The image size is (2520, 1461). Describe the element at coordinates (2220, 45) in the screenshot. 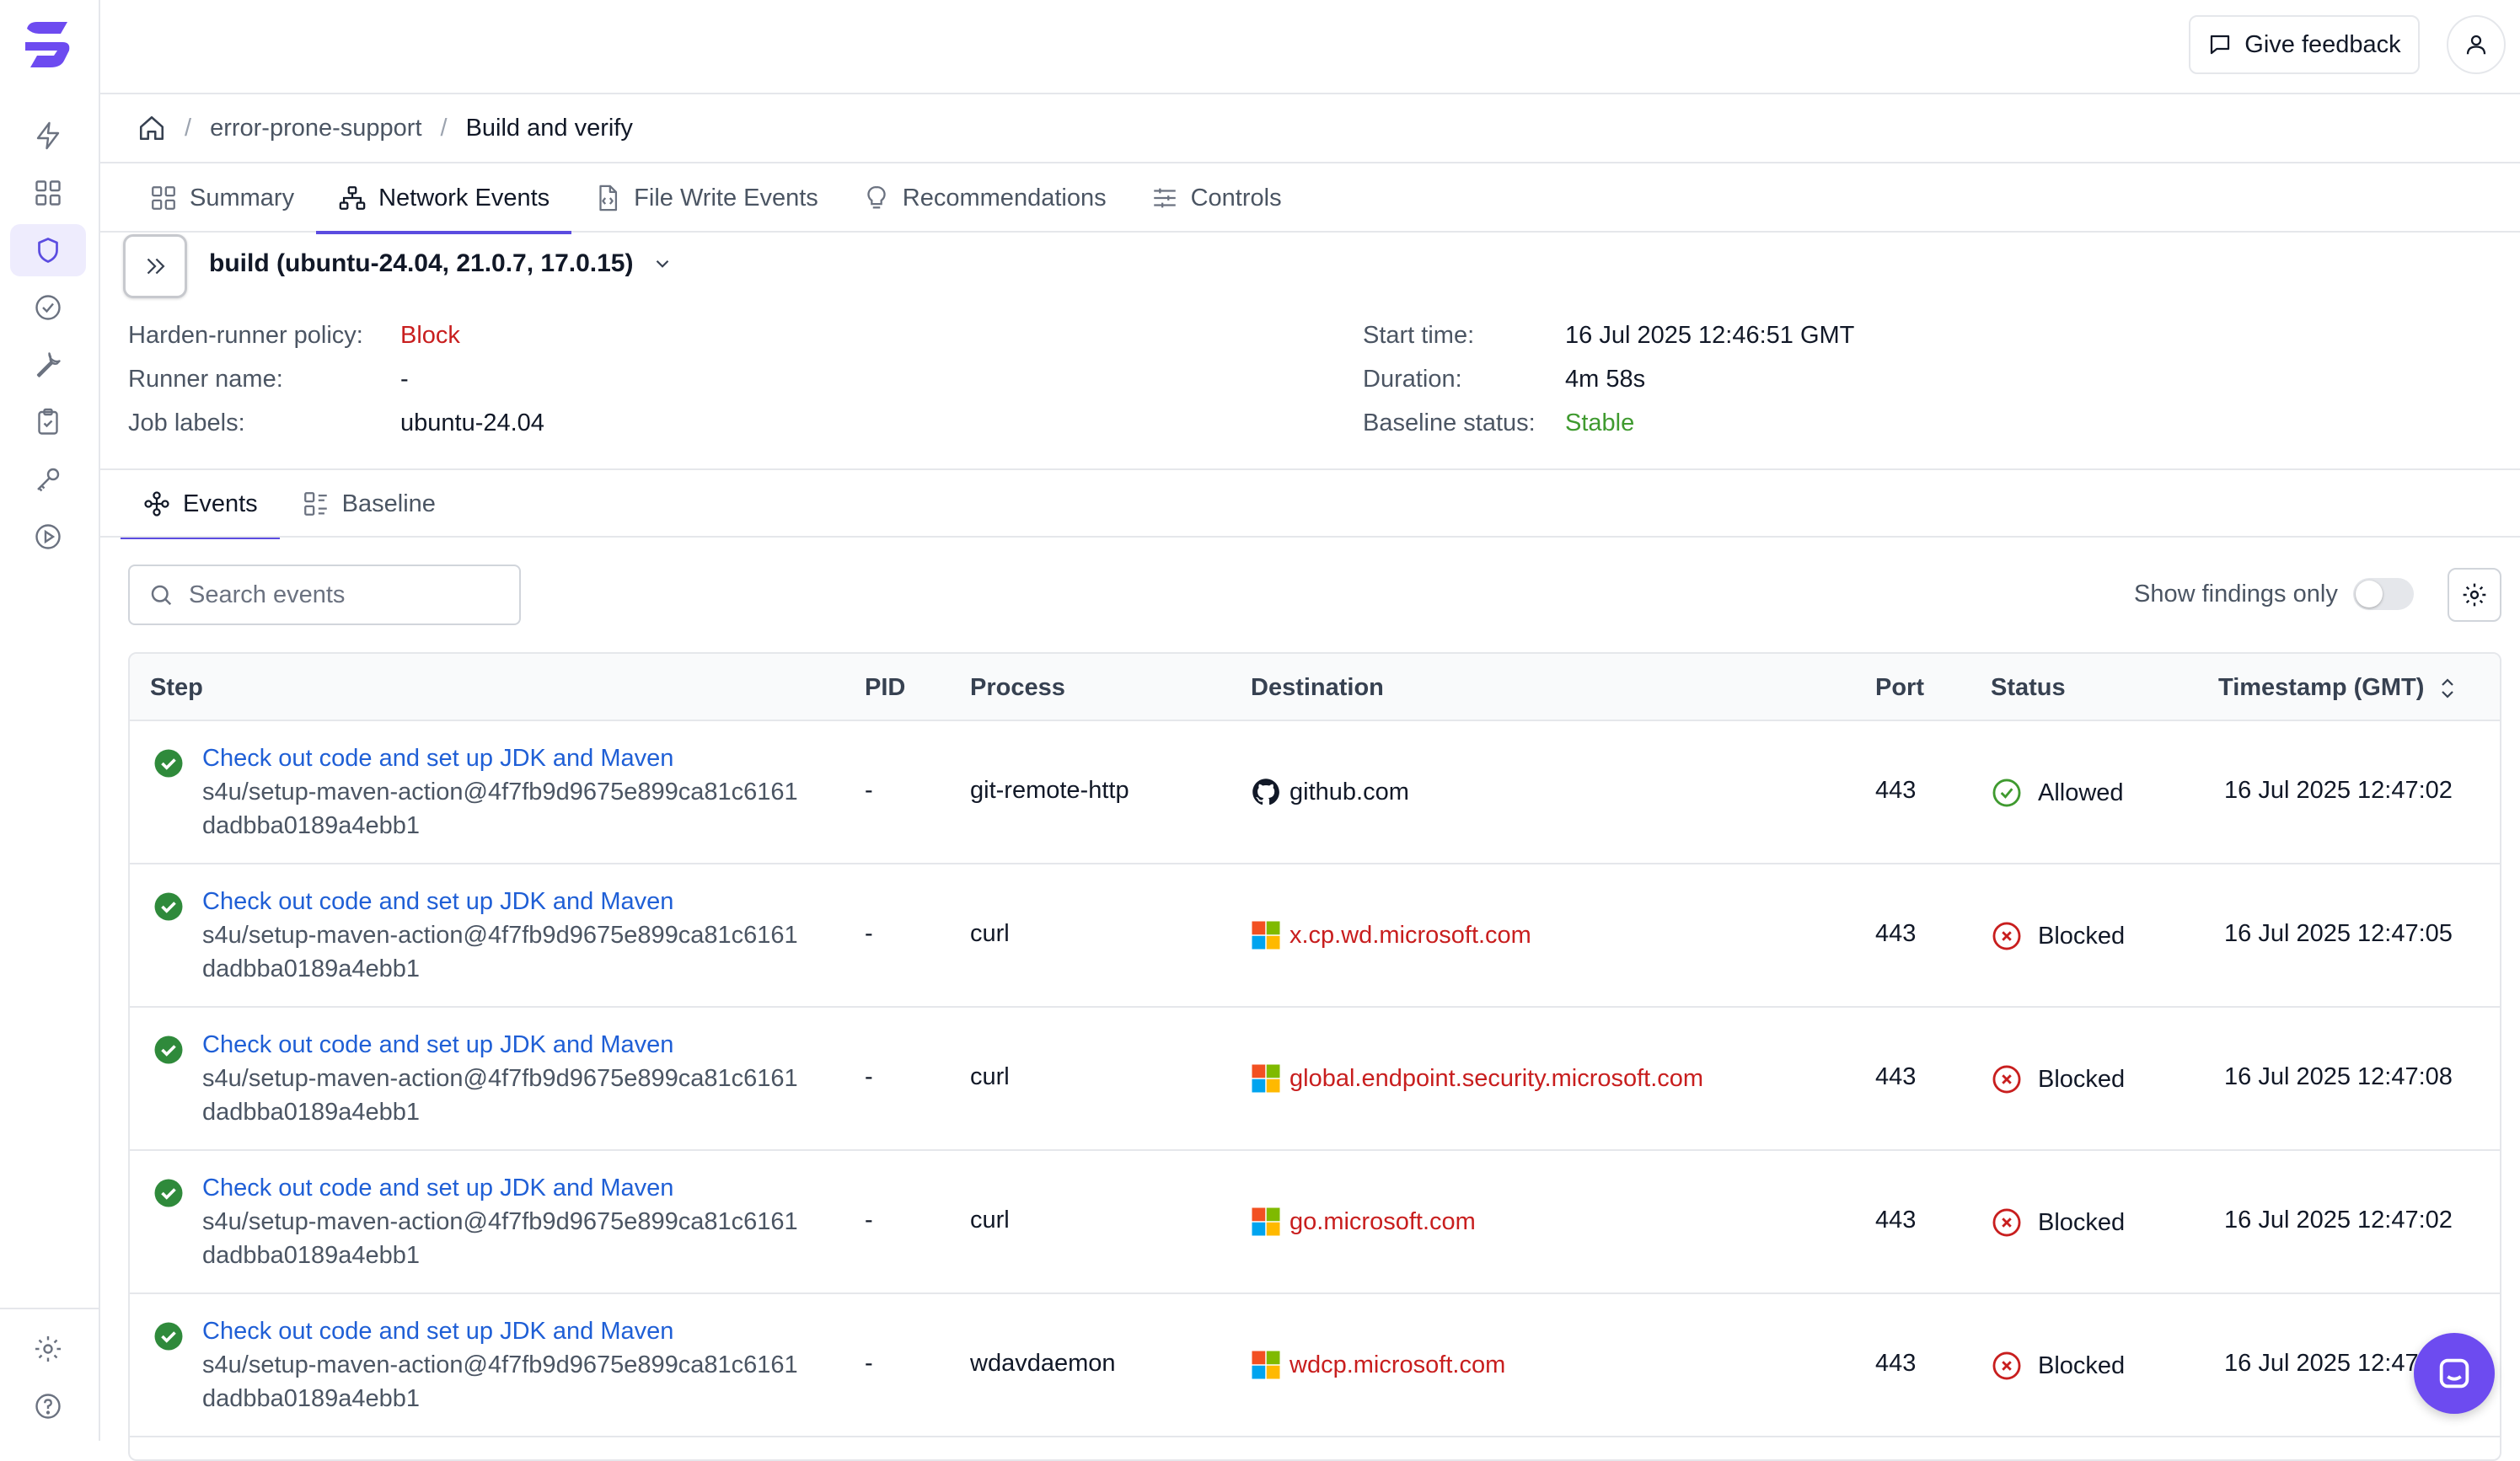

I see `message-icon` at that location.